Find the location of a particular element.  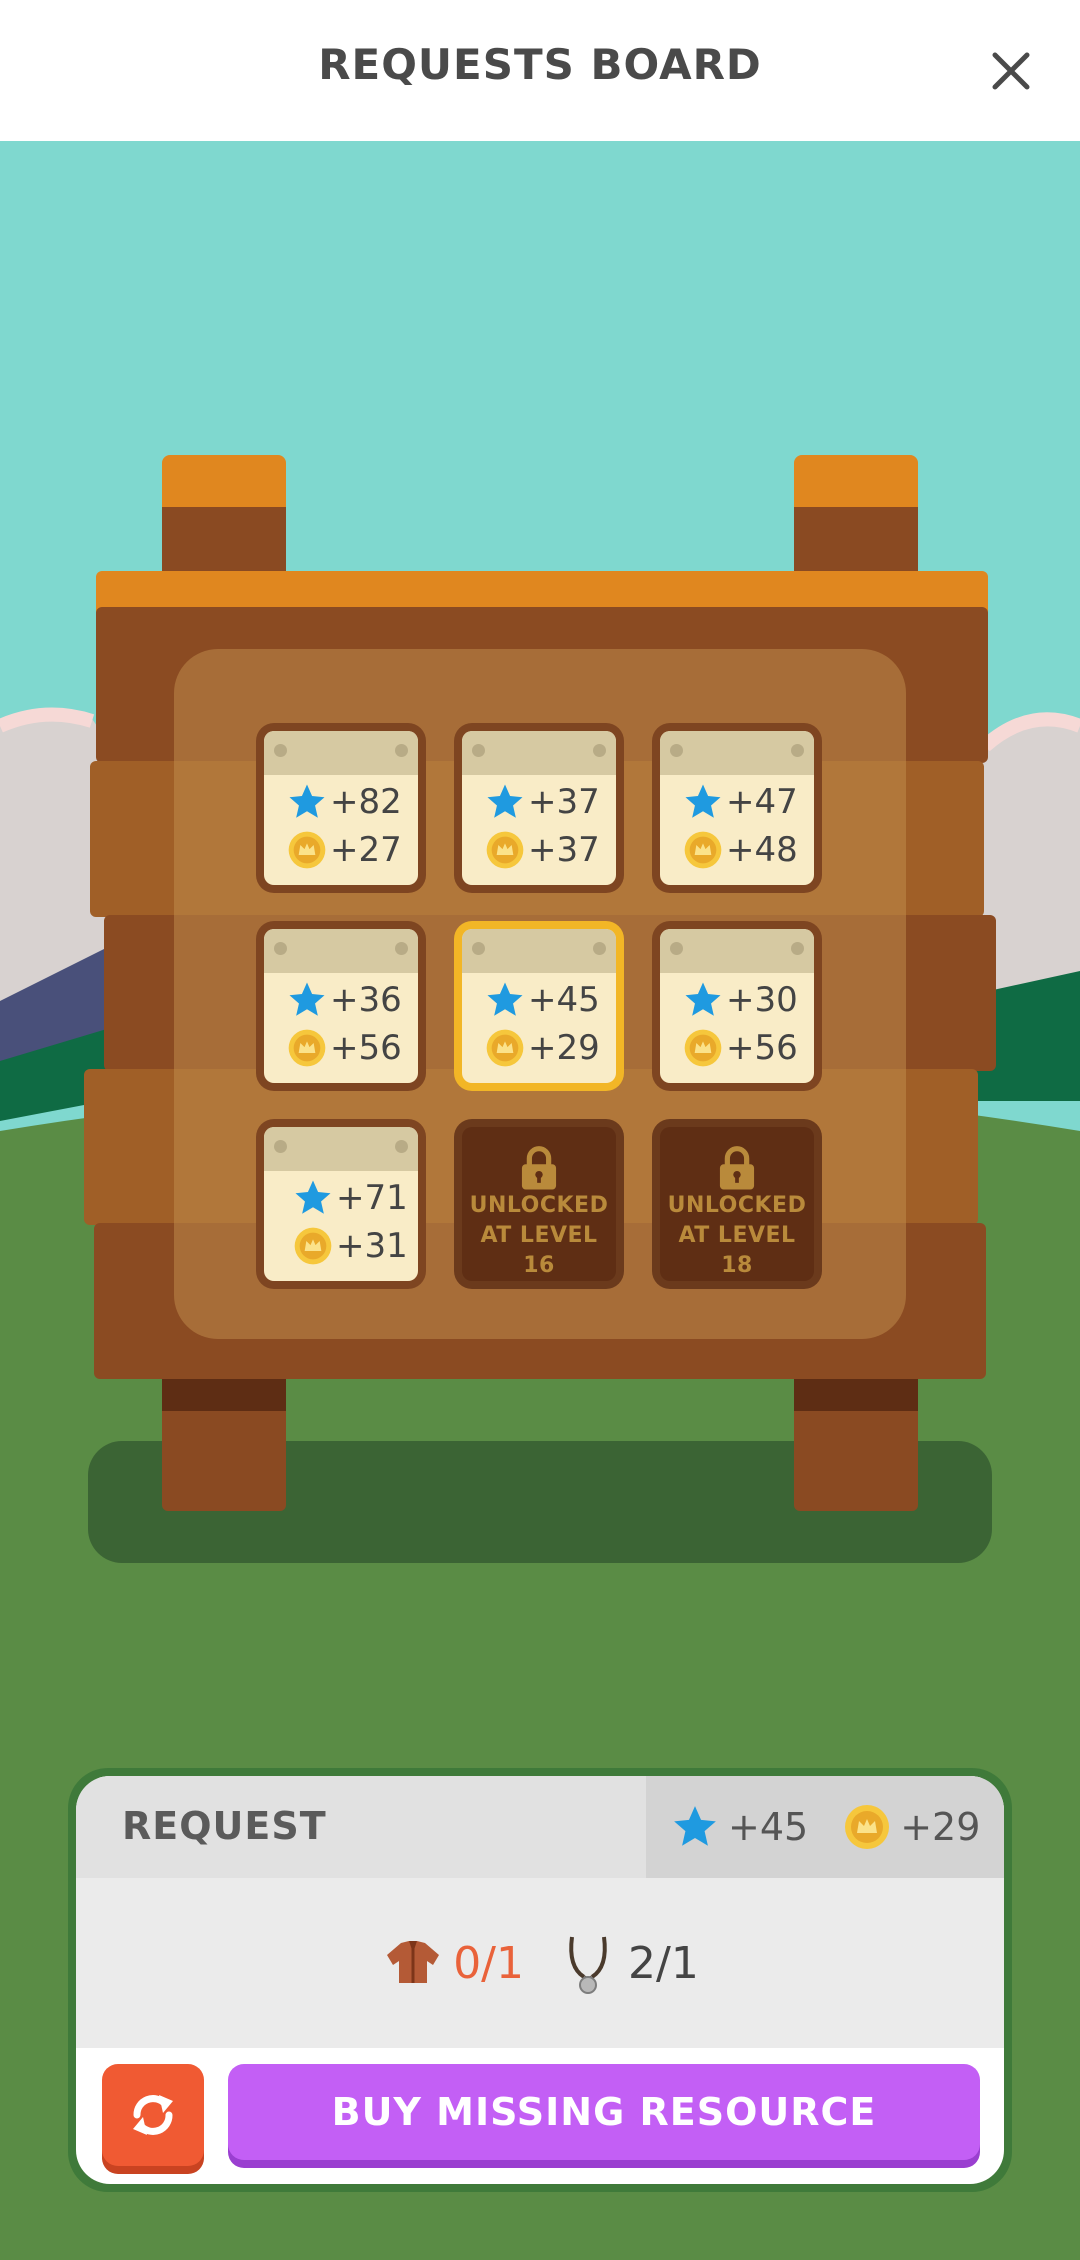

header-bar: REQUESTS BOARD is located at coordinates (540, 70).